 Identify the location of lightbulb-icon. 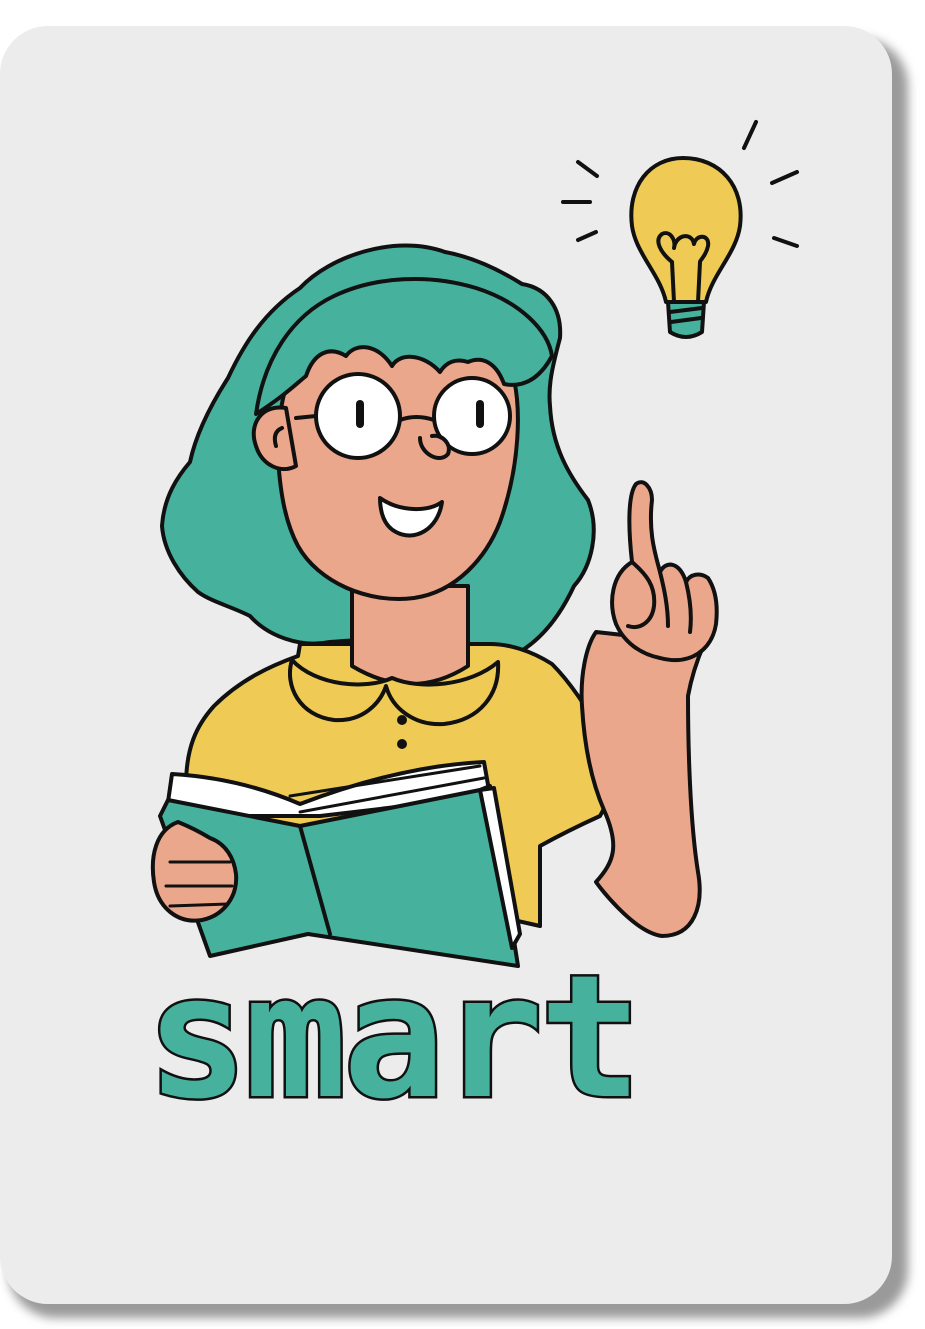
(680, 229).